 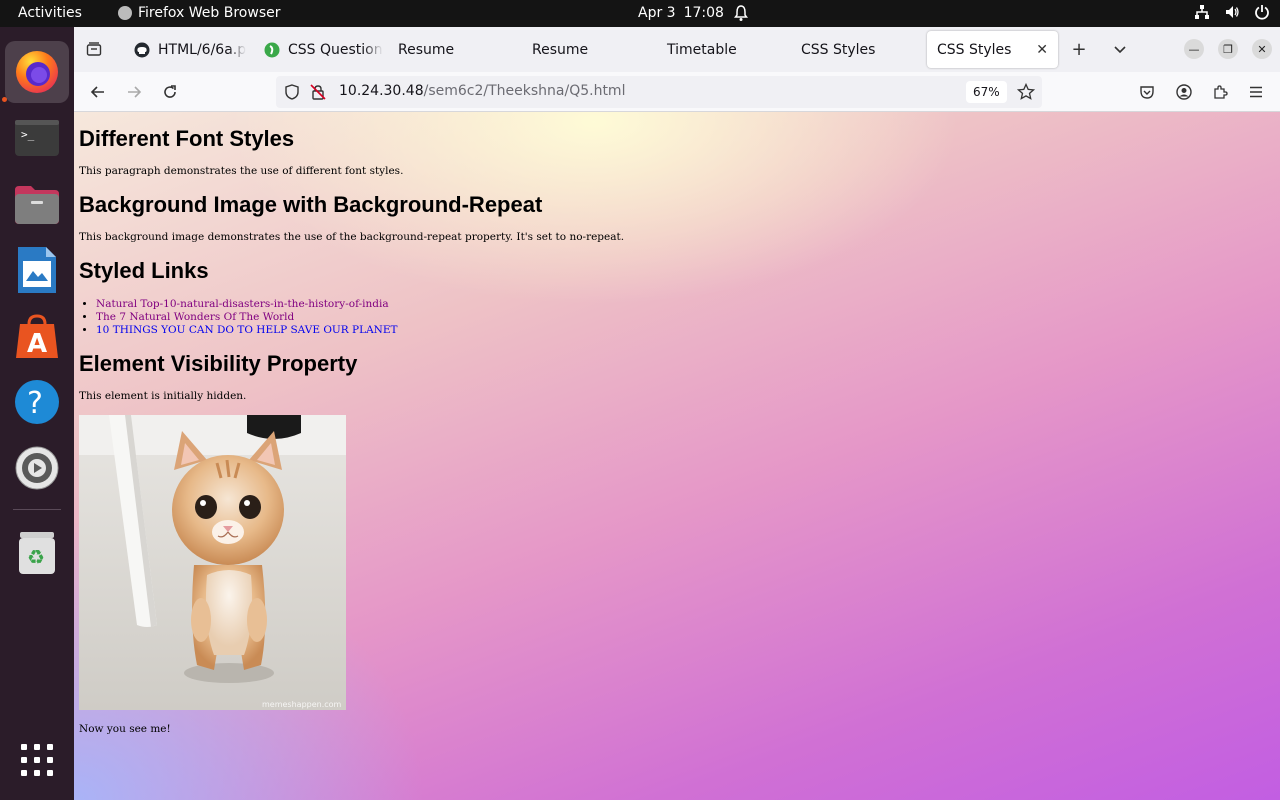 I want to click on tab-resume-2: Resume, so click(x=587, y=49).